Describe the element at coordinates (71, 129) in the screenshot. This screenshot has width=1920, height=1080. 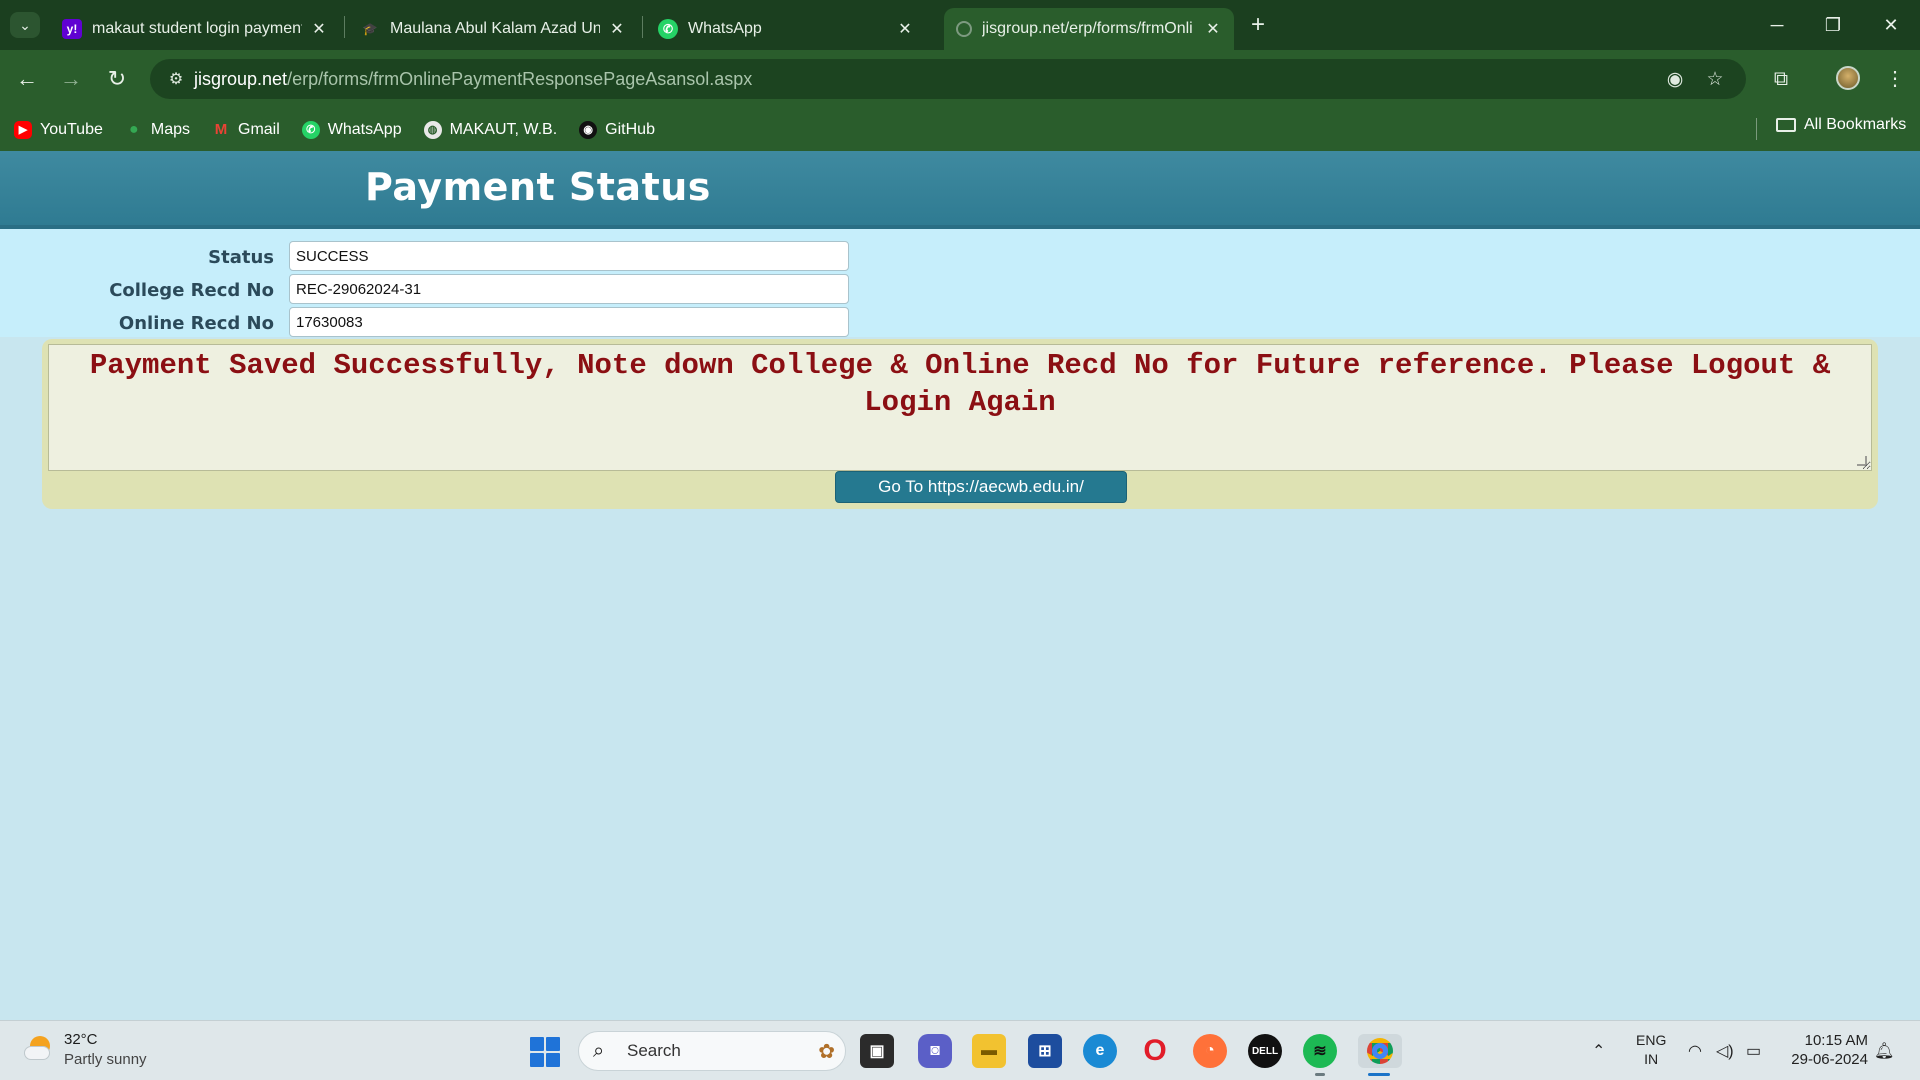
I see `bookmark-label: YouTube` at that location.